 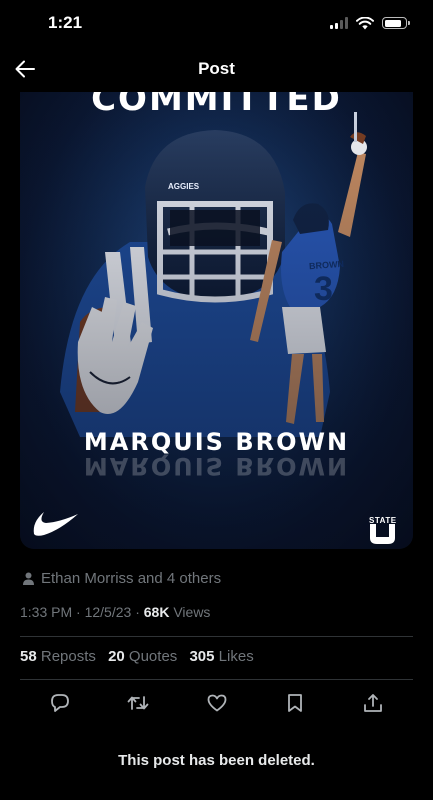 I want to click on jersey-number: 3, so click(x=323, y=289).